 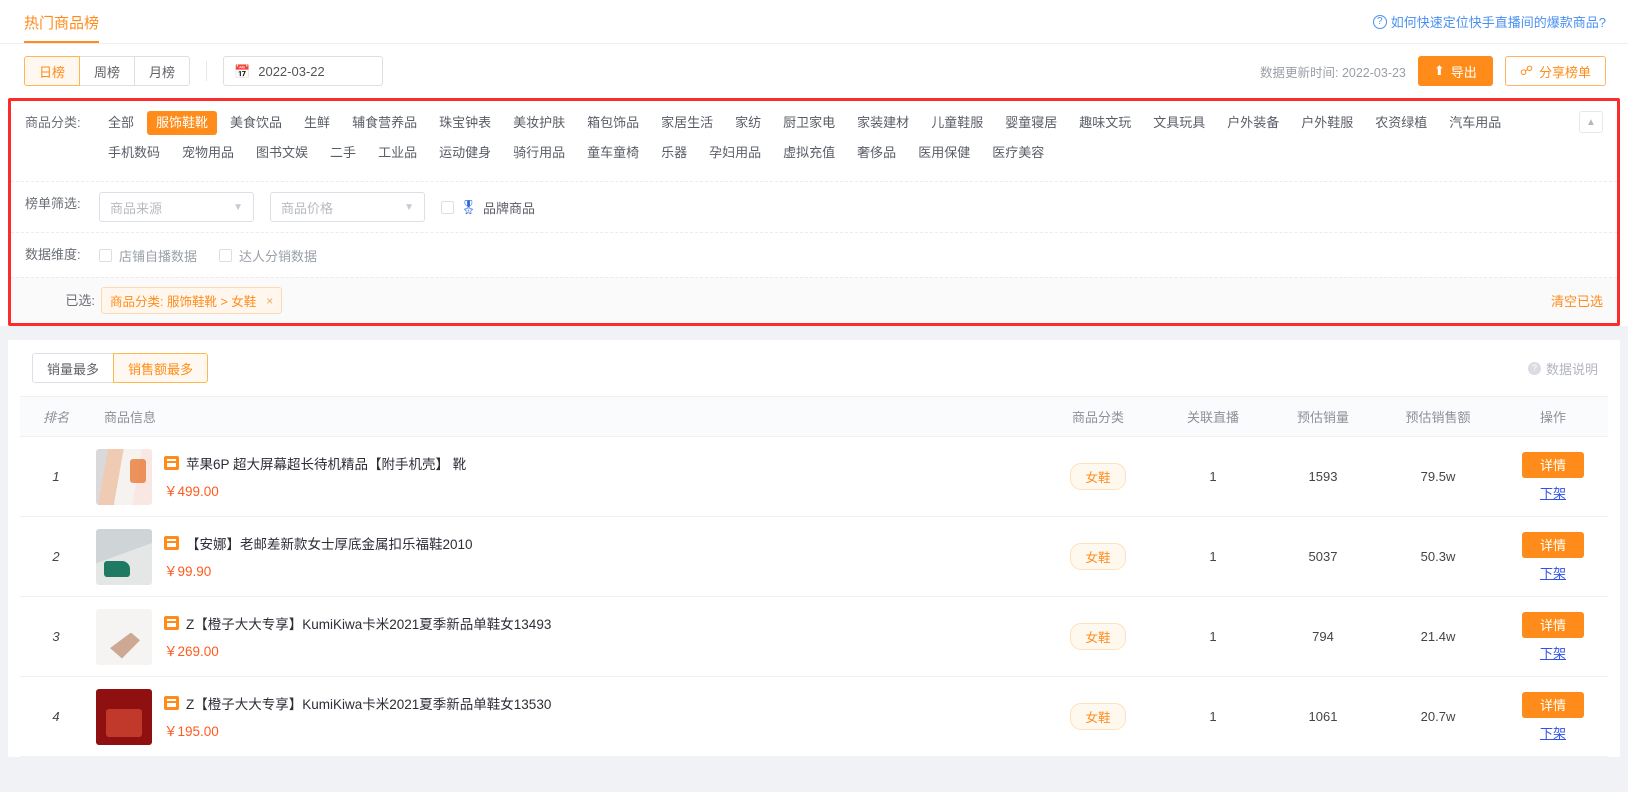 What do you see at coordinates (303, 71) in the screenshot?
I see `date-picker: 📅 2022-03-22` at bounding box center [303, 71].